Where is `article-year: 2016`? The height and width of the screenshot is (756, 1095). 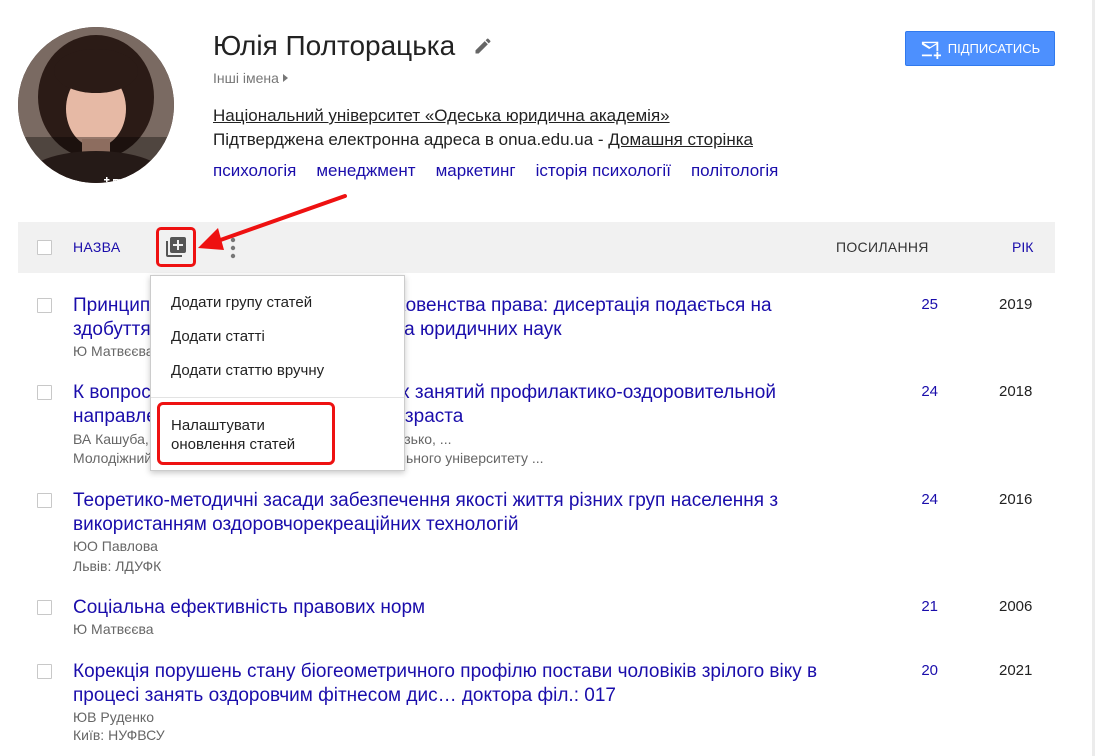
article-year: 2016 is located at coordinates (1016, 499).